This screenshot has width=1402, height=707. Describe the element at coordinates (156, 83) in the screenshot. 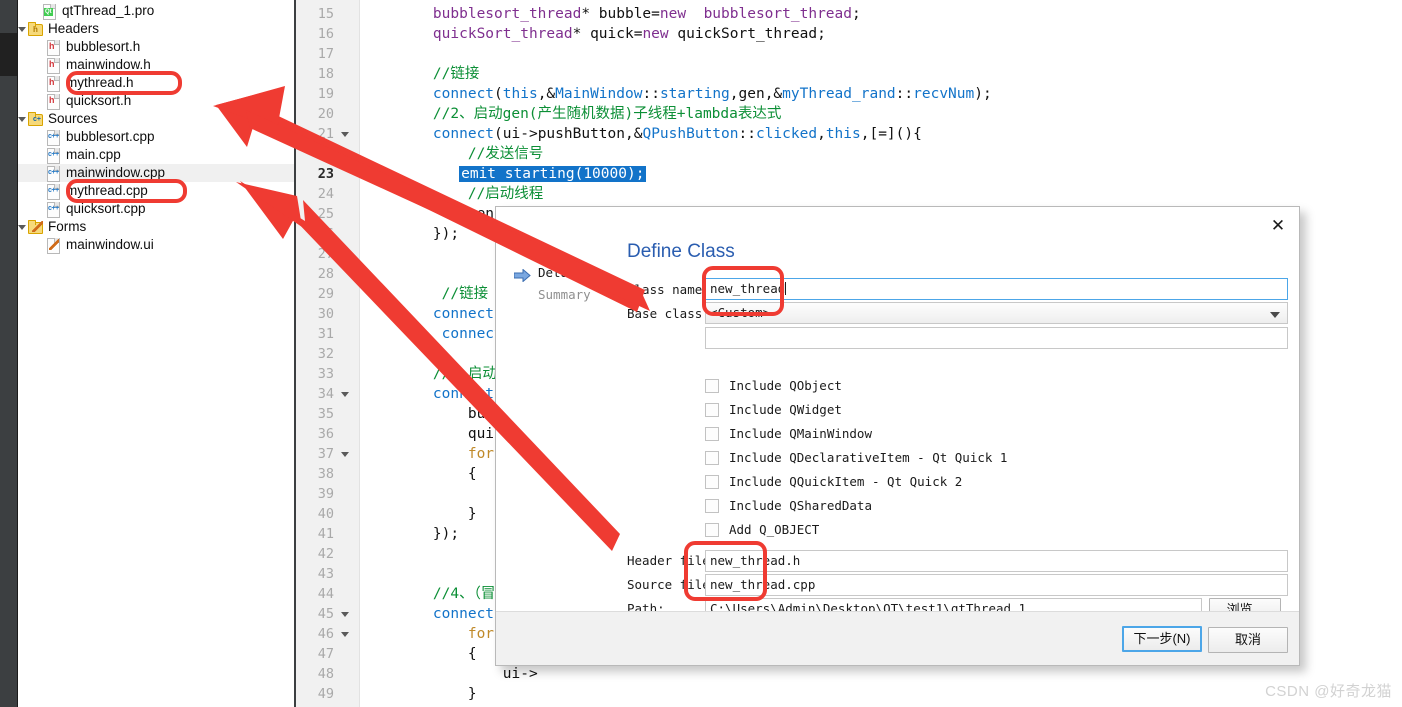

I see `tree-item-mythread-h: h mythread.h` at that location.